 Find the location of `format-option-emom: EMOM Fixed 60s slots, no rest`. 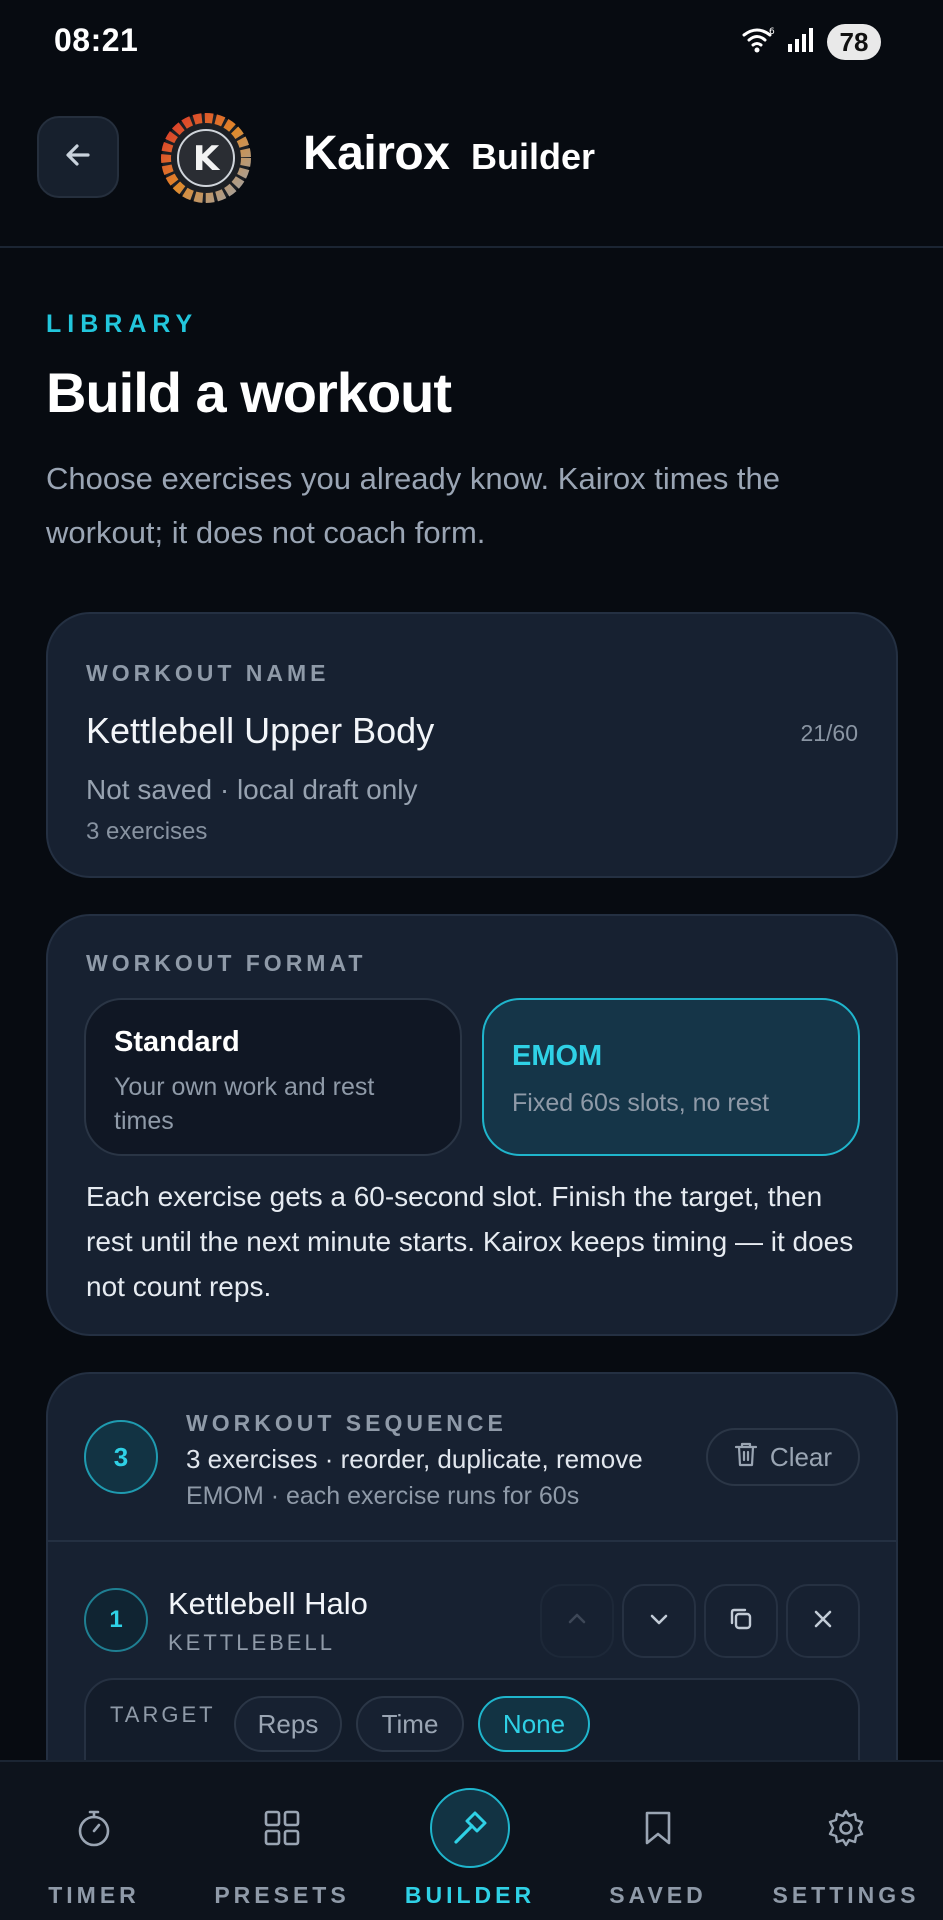

format-option-emom: EMOM Fixed 60s slots, no rest is located at coordinates (671, 1077).